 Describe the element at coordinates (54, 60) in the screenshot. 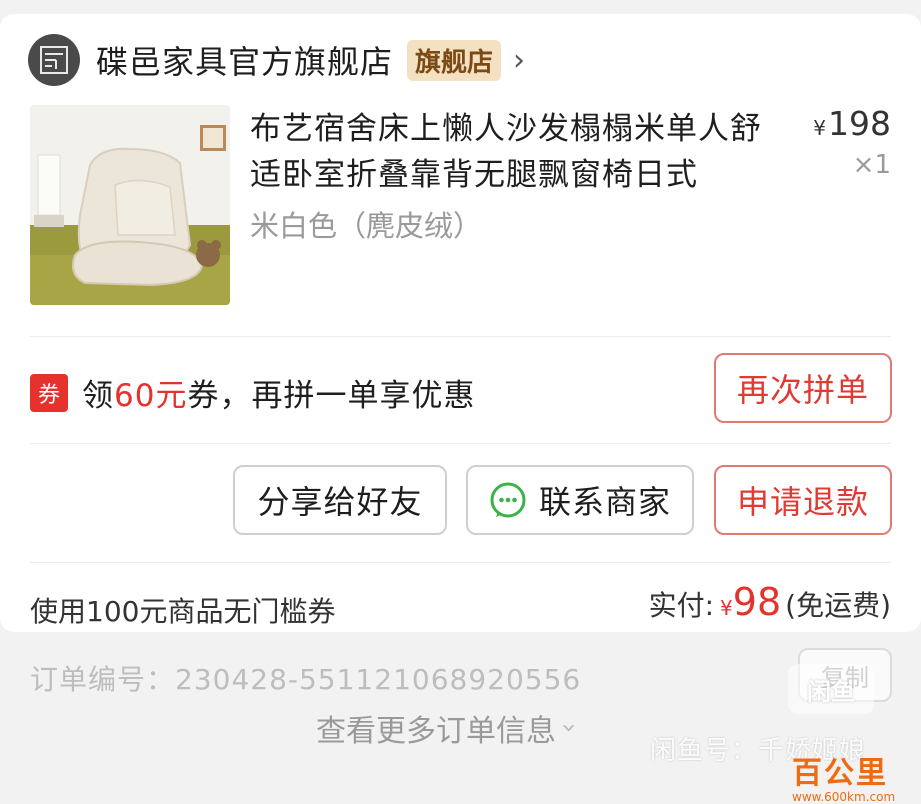

I see `shop-logo-icon` at that location.